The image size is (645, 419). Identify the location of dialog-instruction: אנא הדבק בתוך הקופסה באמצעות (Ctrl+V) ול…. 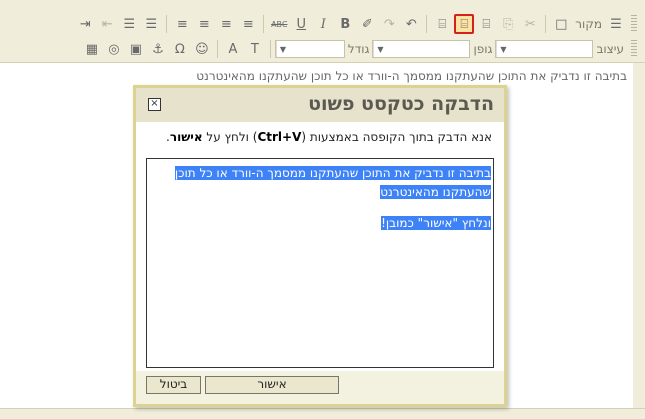
(329, 137).